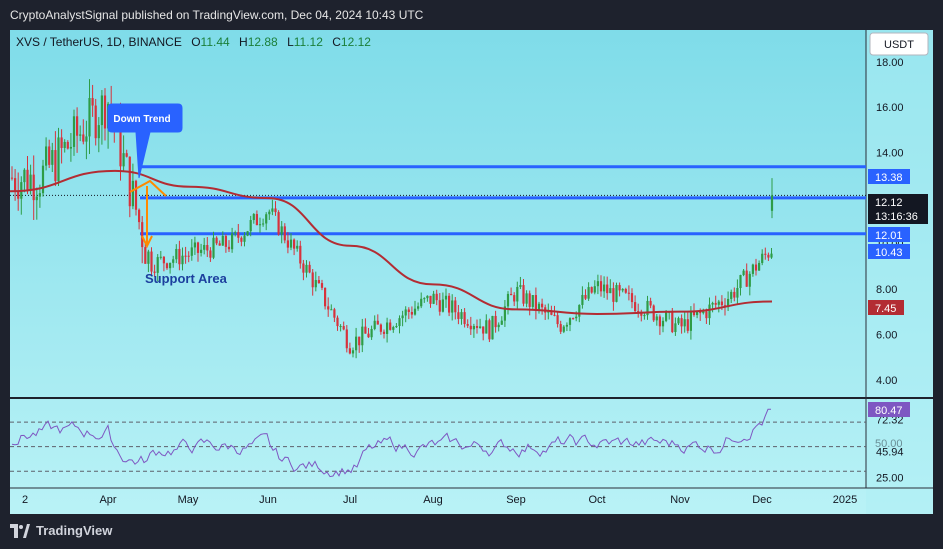 The height and width of the screenshot is (549, 943). I want to click on open-label: O, so click(195, 42).